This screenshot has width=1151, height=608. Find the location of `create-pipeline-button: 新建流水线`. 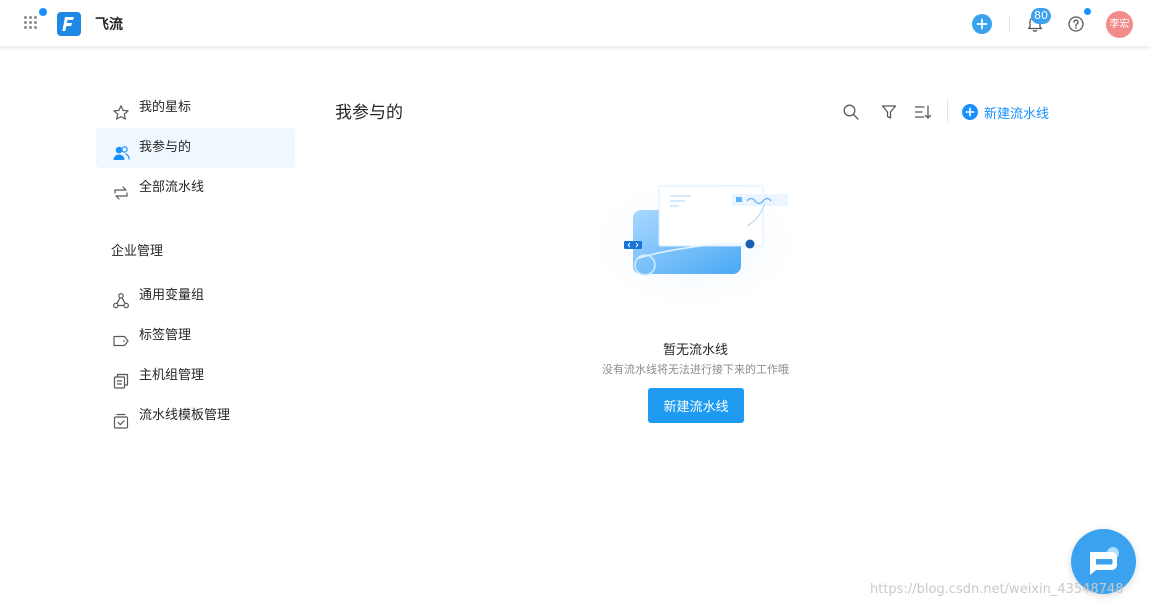

create-pipeline-button: 新建流水线 is located at coordinates (696, 405).